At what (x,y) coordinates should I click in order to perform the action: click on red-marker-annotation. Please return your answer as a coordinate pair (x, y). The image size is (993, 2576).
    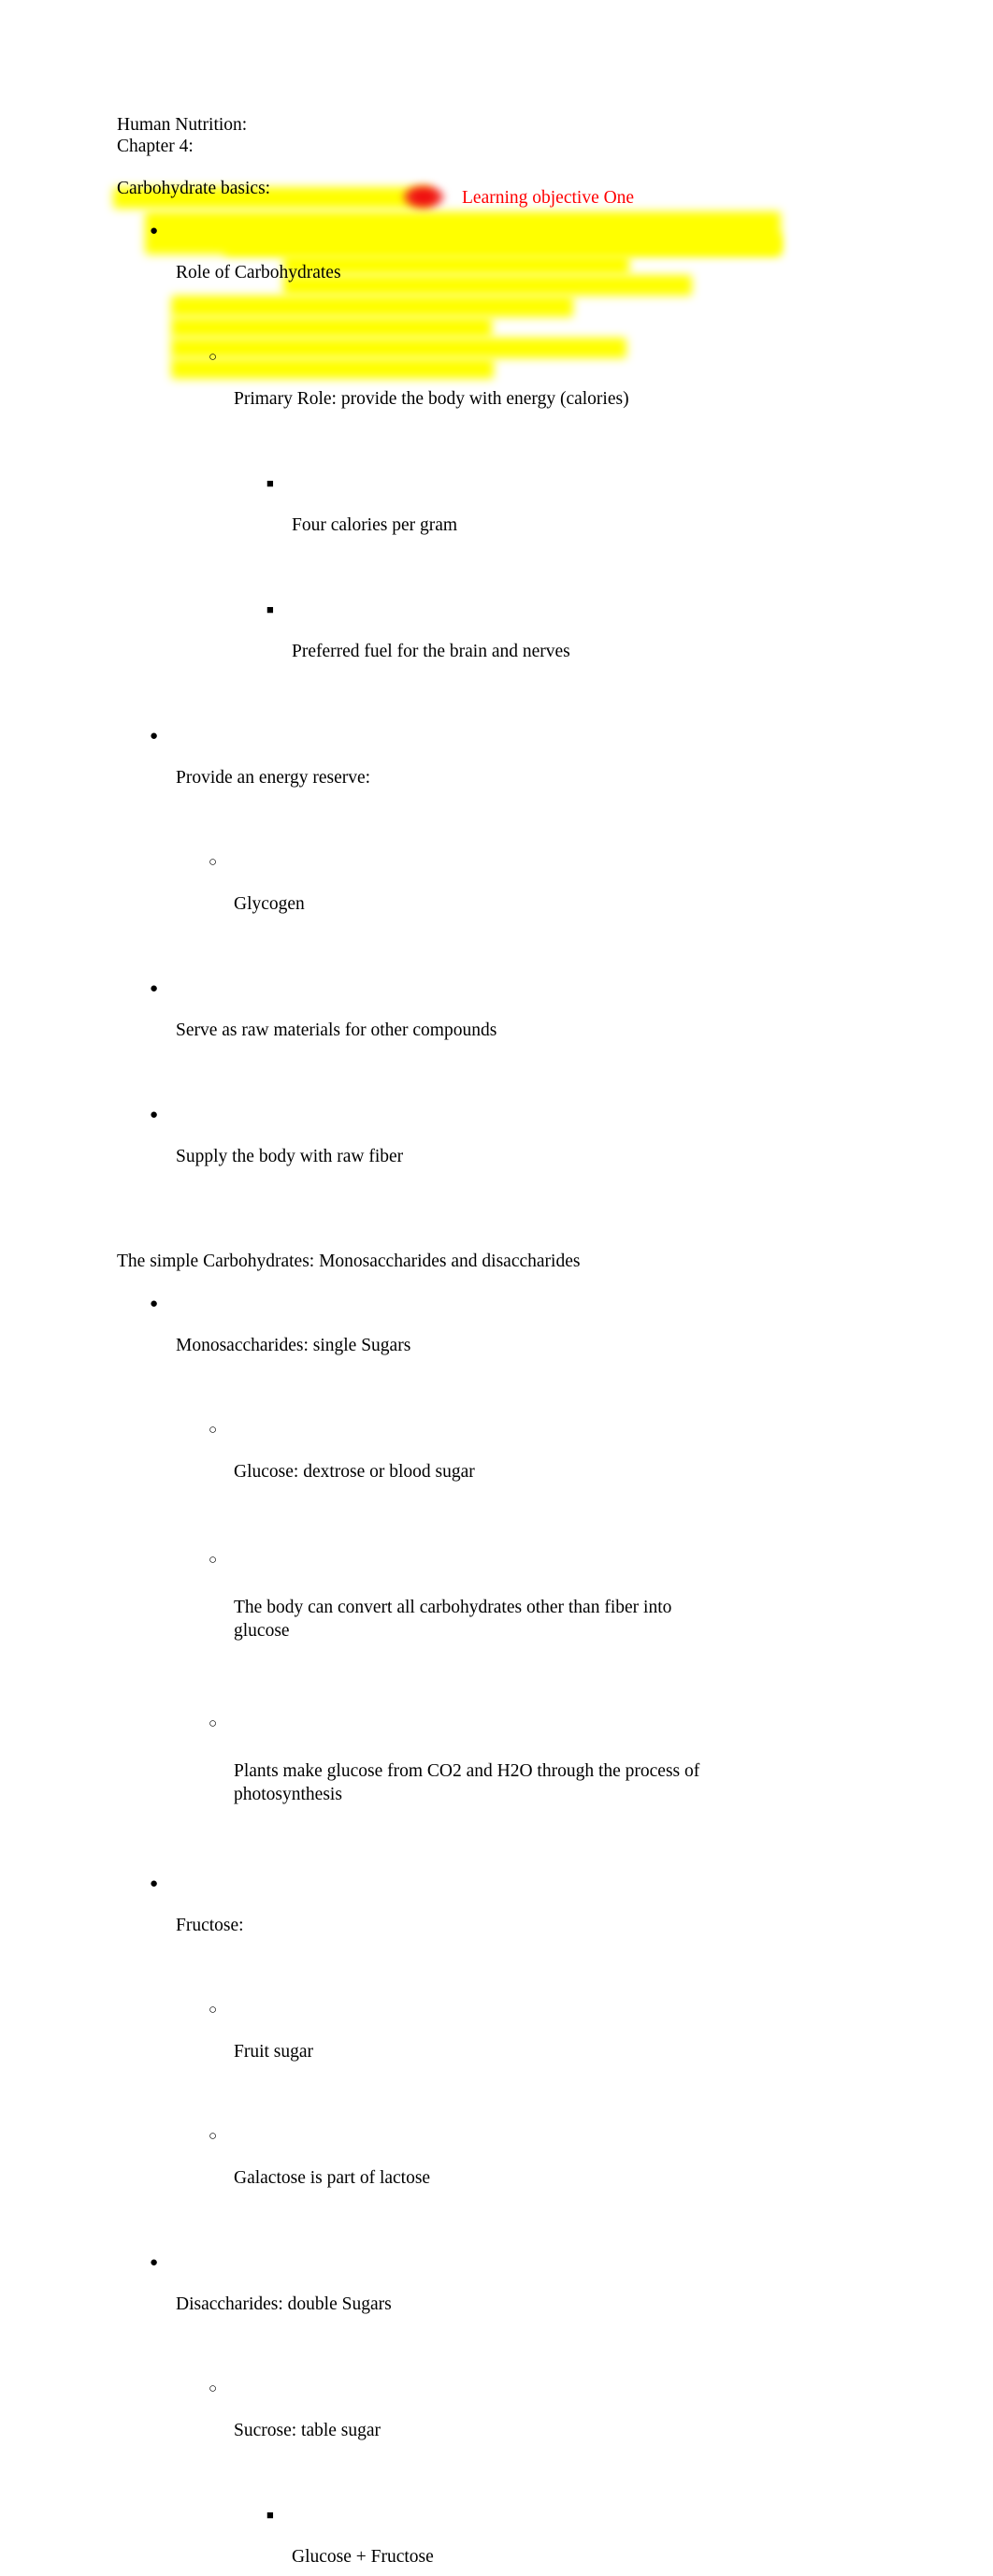
    Looking at the image, I should click on (423, 197).